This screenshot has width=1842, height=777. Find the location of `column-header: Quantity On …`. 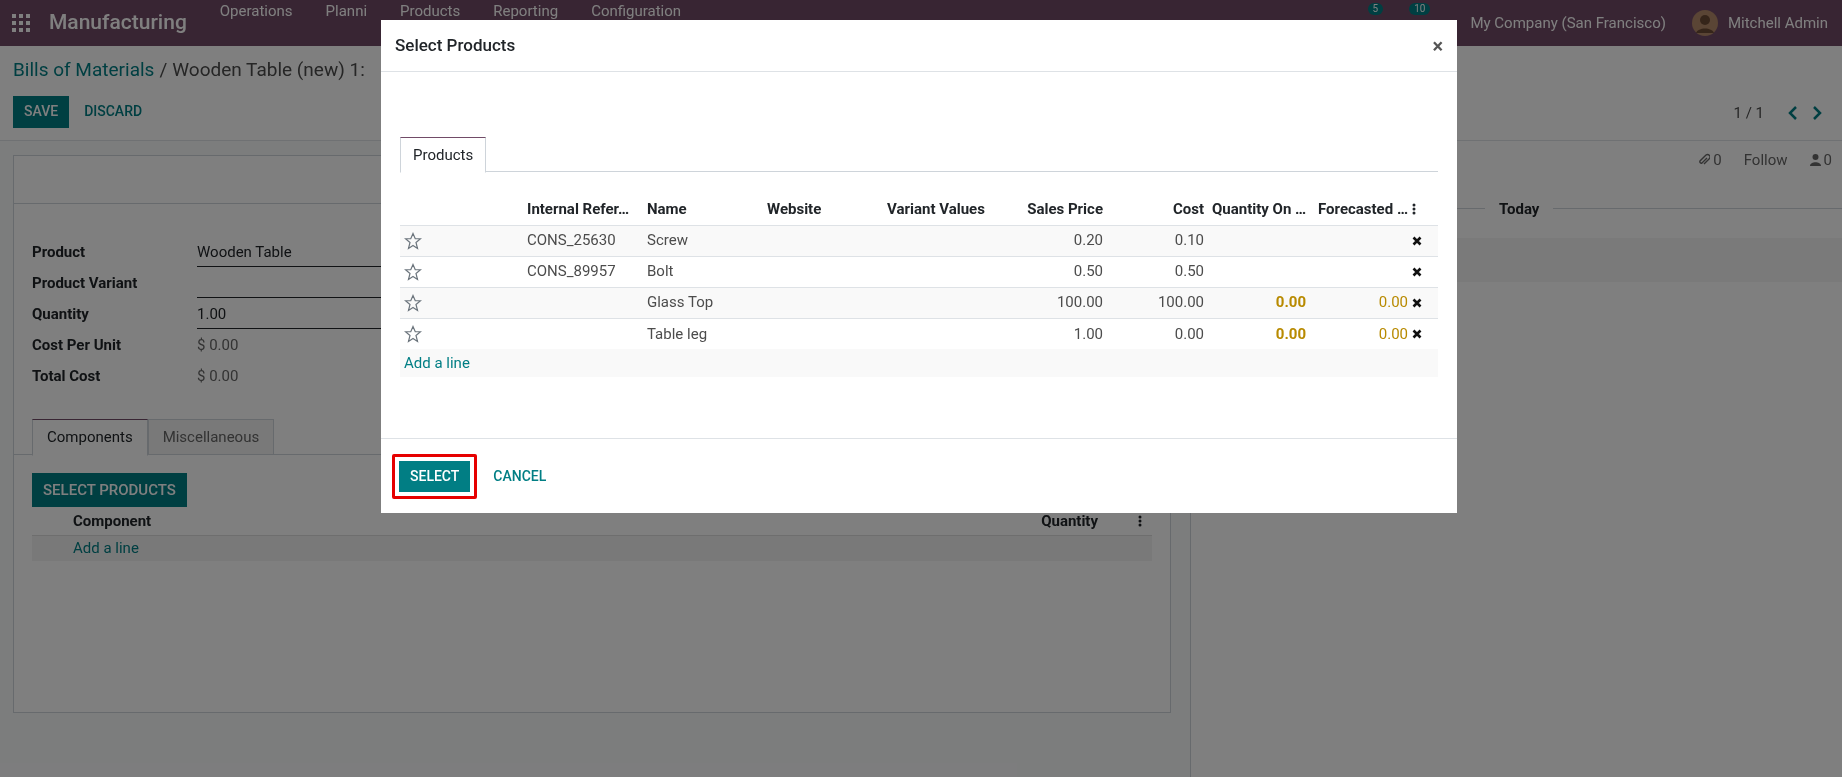

column-header: Quantity On … is located at coordinates (1259, 209).